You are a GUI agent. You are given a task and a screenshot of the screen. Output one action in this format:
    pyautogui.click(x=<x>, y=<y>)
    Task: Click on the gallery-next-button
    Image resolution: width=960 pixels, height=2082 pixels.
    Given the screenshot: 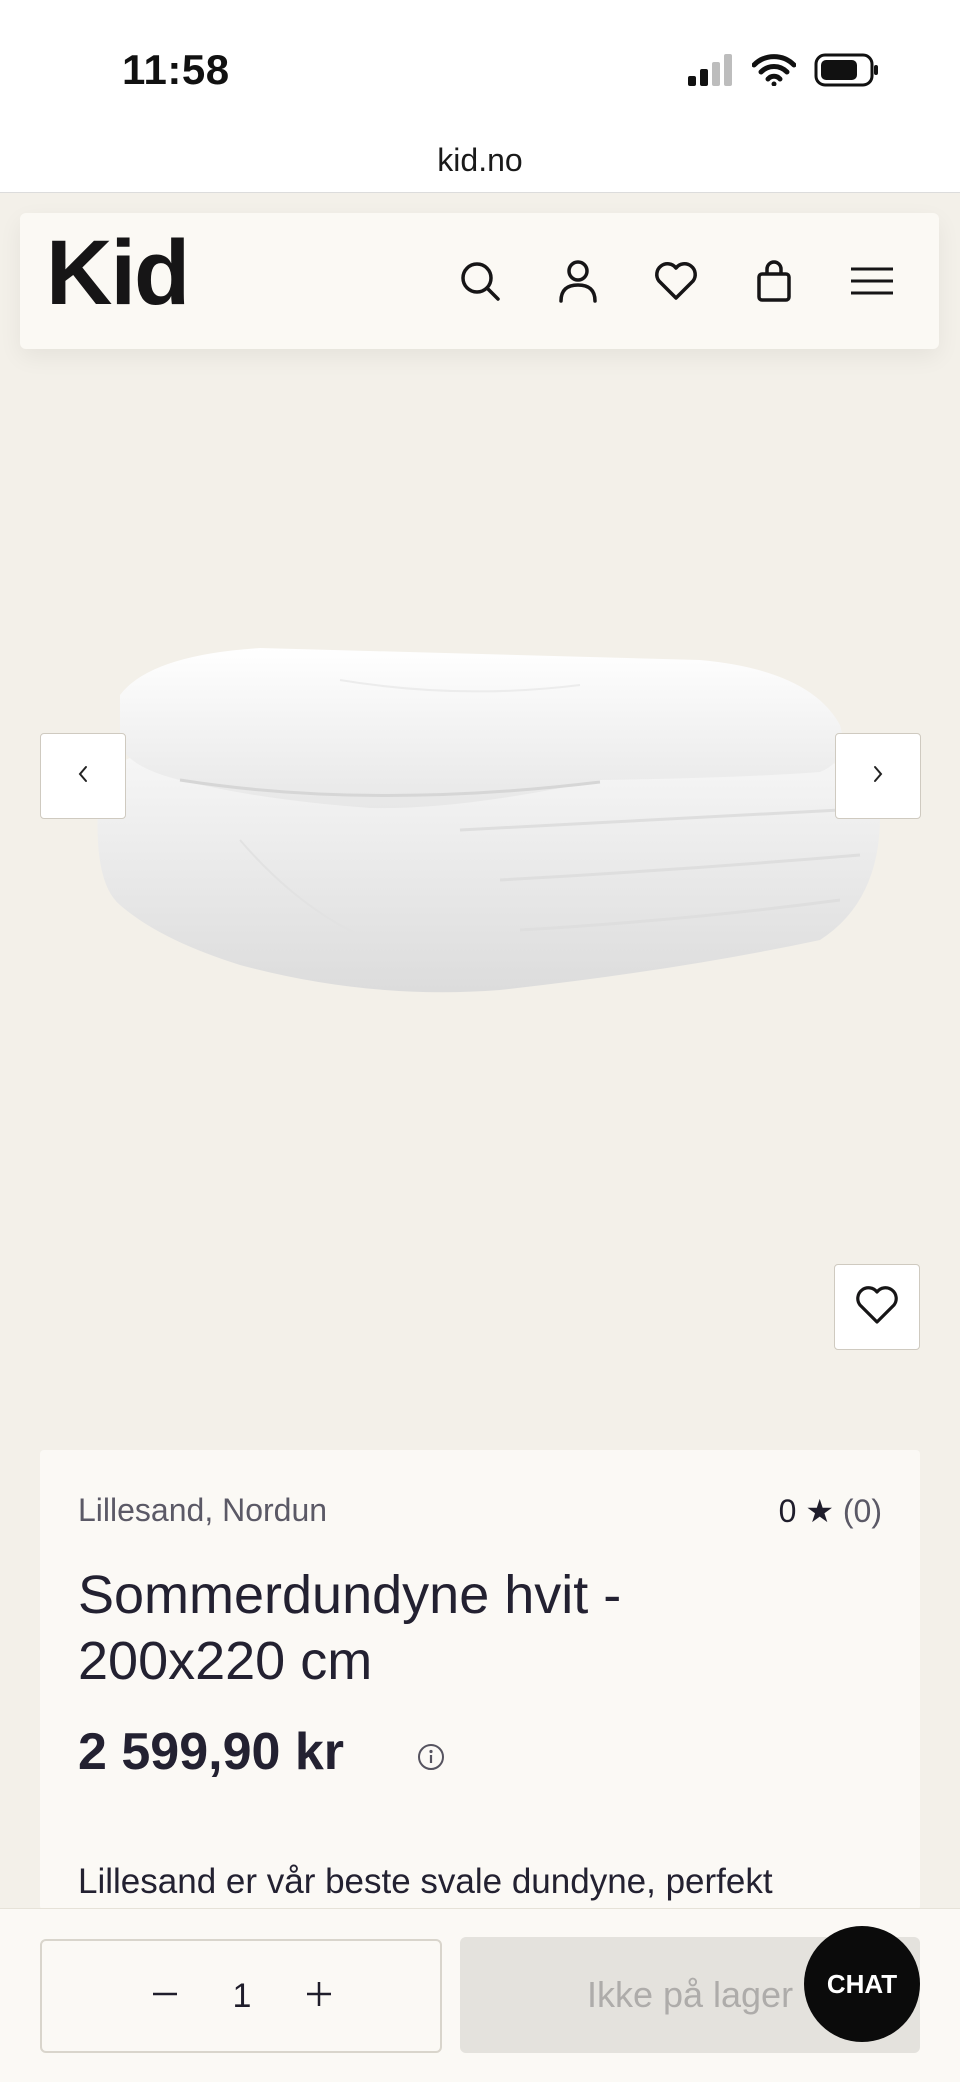 What is the action you would take?
    pyautogui.click(x=878, y=776)
    